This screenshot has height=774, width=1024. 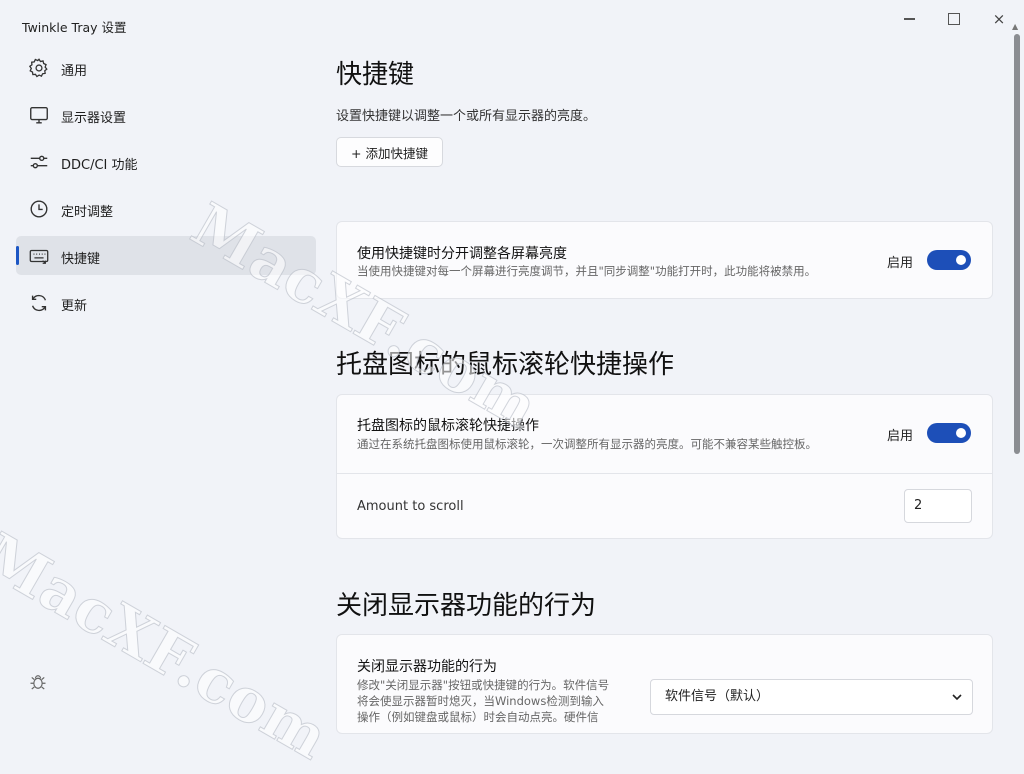 What do you see at coordinates (949, 260) in the screenshot?
I see `separate-brightness-toggle` at bounding box center [949, 260].